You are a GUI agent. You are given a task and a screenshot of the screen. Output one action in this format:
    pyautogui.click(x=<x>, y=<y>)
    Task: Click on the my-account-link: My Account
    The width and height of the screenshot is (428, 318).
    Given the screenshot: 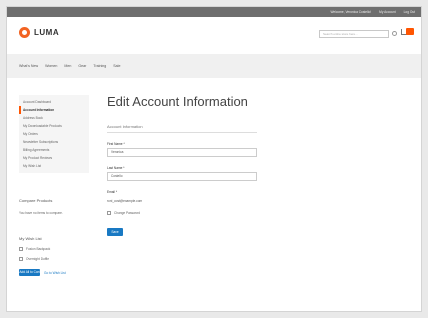 What is the action you would take?
    pyautogui.click(x=387, y=12)
    